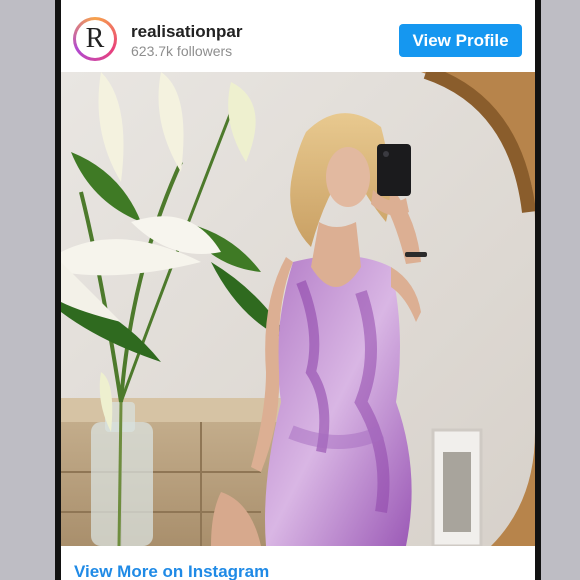 Image resolution: width=580 pixels, height=580 pixels. I want to click on frame-border-right, so click(538, 290).